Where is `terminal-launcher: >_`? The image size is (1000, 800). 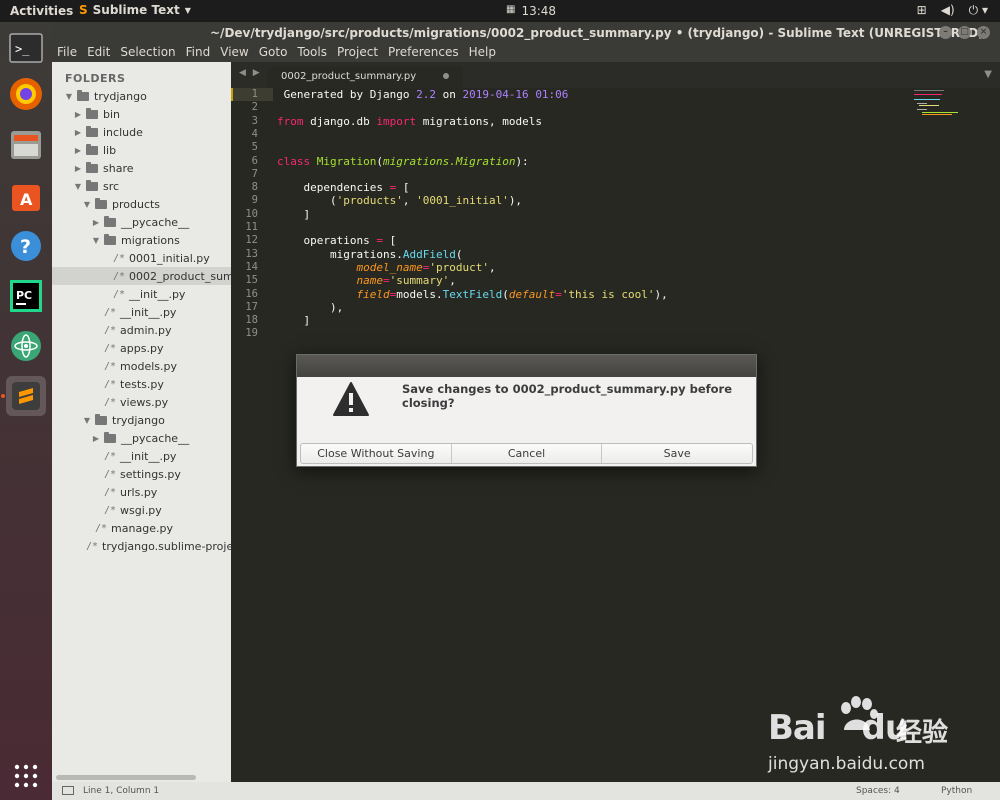
terminal-launcher: >_ is located at coordinates (26, 48).